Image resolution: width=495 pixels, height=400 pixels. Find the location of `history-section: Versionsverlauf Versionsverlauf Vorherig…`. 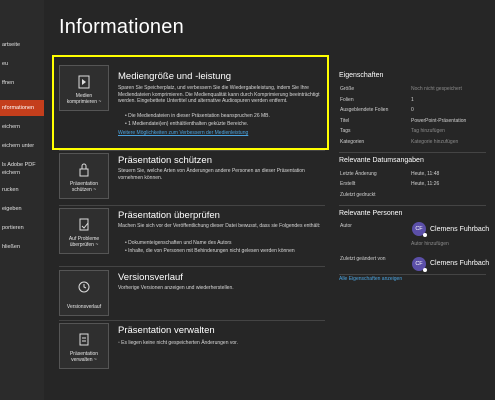

history-section: Versionsverlauf Versionsverlauf Vorherig… is located at coordinates (195, 294).